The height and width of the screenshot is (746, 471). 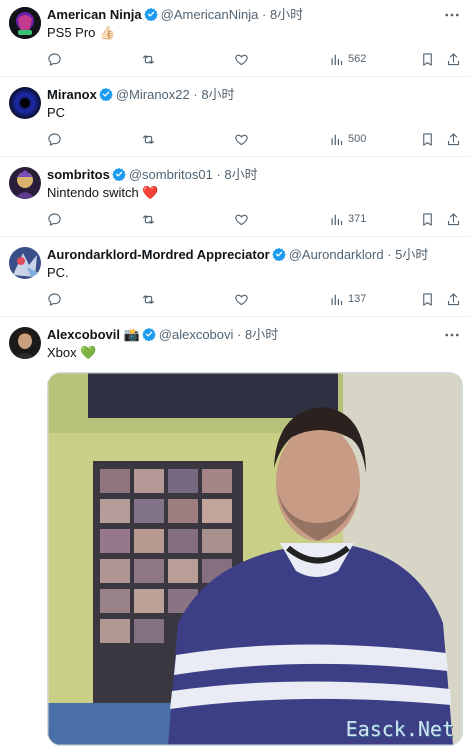 I want to click on view-count: 371, so click(x=357, y=219).